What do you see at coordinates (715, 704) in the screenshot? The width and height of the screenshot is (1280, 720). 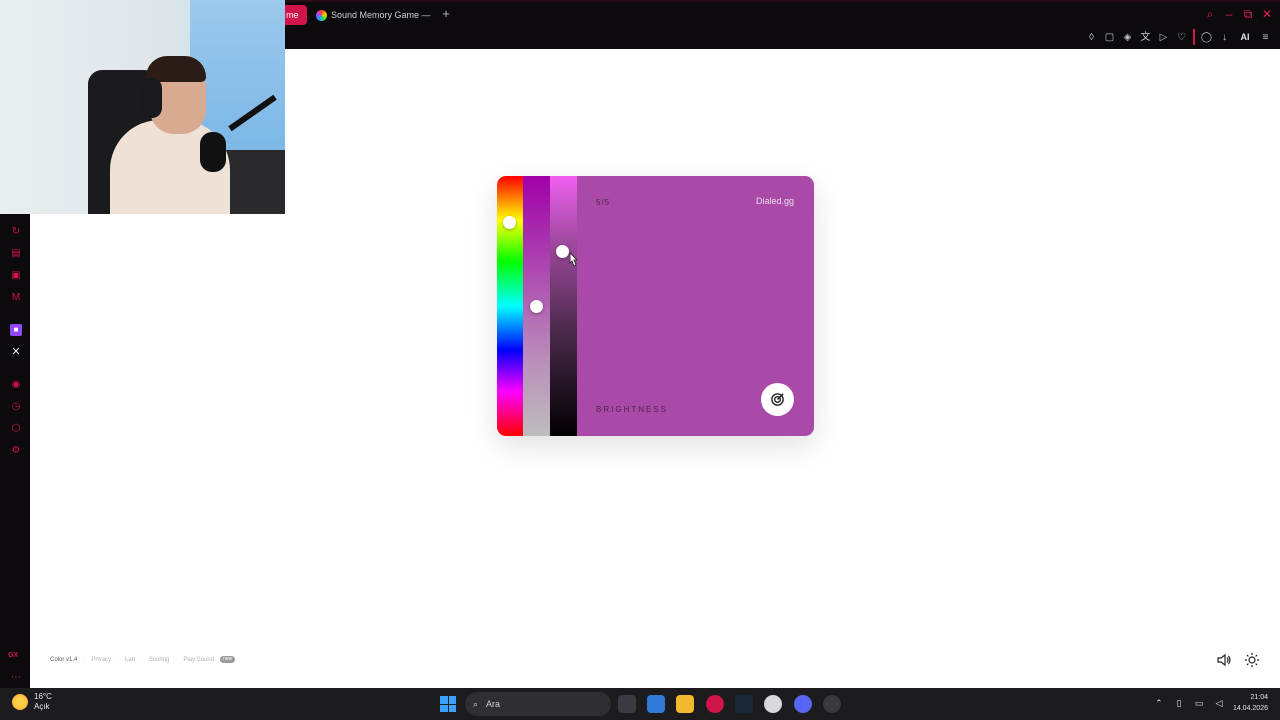 I see `opera-gx-icon` at bounding box center [715, 704].